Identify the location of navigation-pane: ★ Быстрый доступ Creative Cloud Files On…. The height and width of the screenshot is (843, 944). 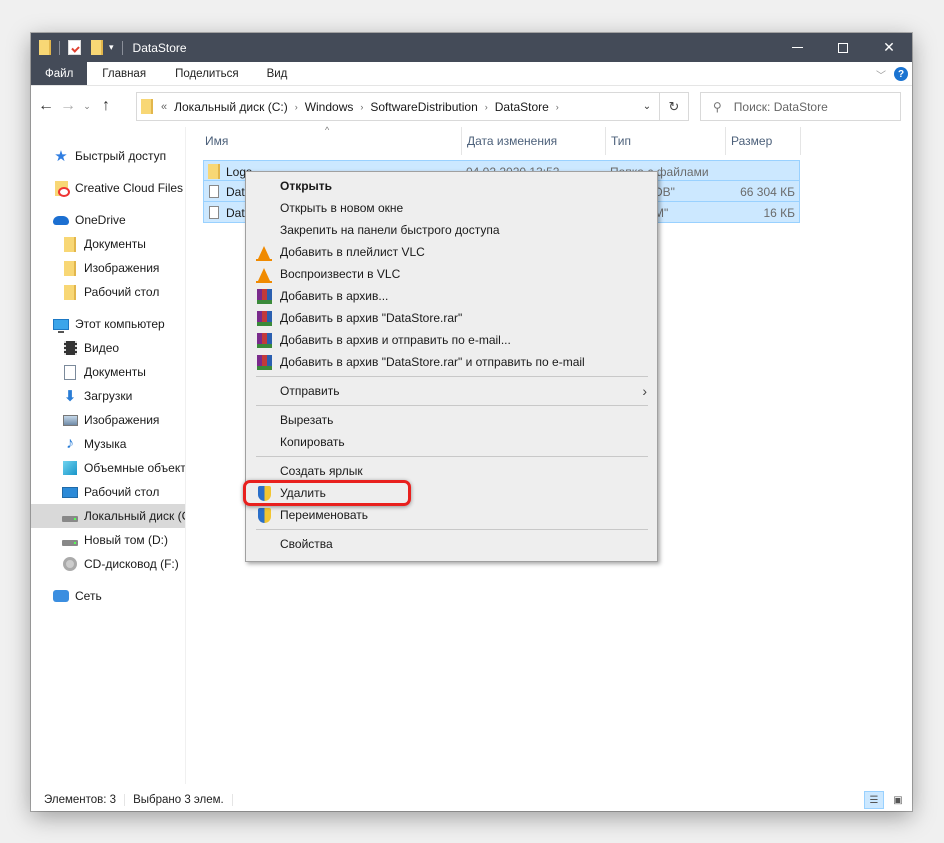
(108, 455).